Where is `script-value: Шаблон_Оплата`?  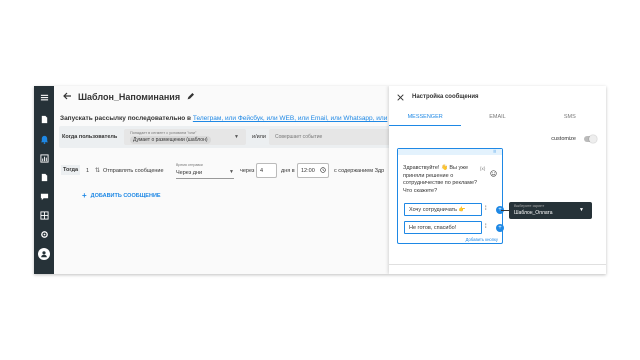 script-value: Шаблон_Оплата is located at coordinates (533, 213).